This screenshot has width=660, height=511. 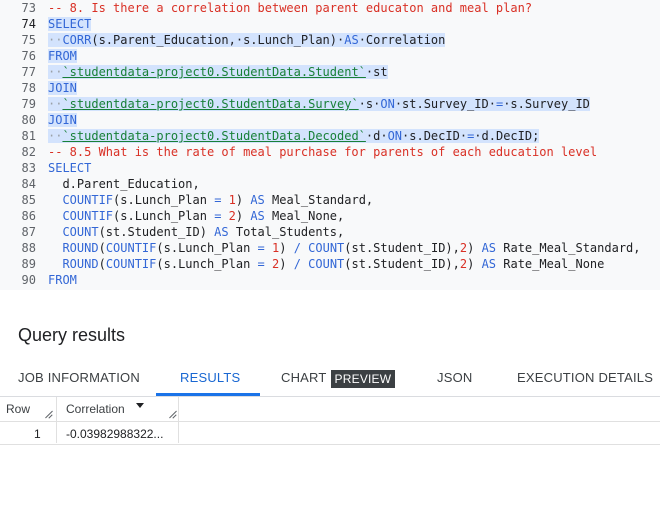 I want to click on code-token: =, so click(x=261, y=264).